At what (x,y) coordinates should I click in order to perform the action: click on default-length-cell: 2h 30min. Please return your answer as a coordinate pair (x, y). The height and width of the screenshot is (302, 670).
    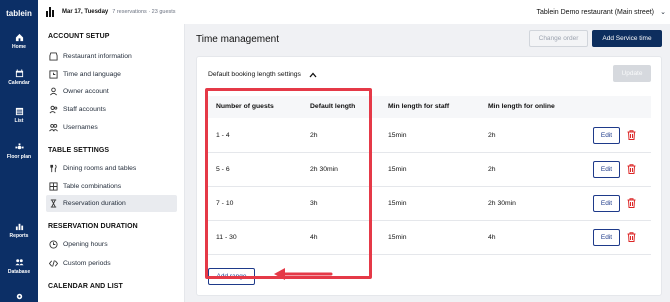
    Looking at the image, I should click on (324, 169).